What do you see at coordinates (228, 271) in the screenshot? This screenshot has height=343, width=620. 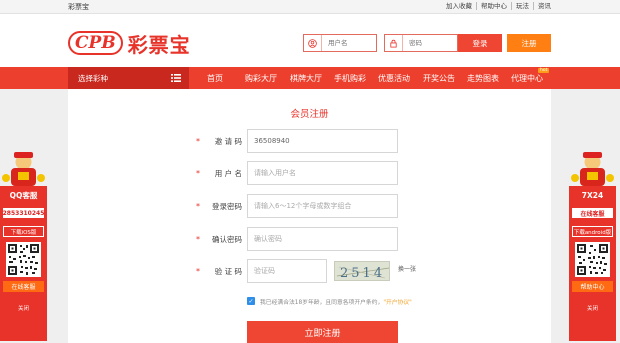 I see `captcha-label: 验 证 码` at bounding box center [228, 271].